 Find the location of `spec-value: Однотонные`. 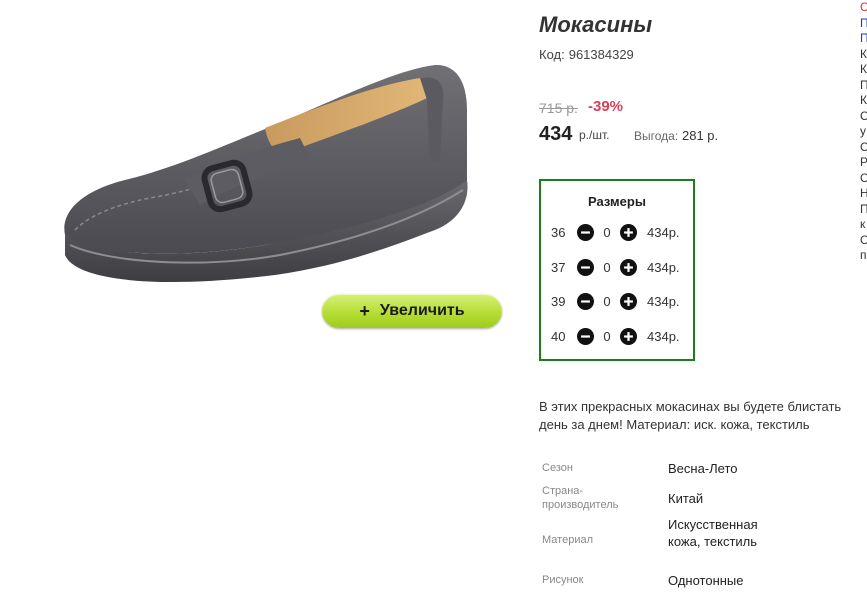

spec-value: Однотонные is located at coordinates (706, 580).